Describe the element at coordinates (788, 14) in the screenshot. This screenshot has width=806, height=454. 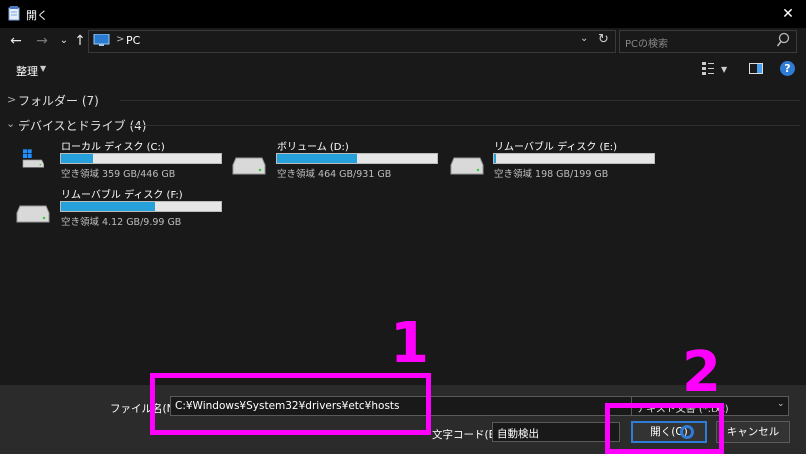
I see `close-button: ✕` at that location.